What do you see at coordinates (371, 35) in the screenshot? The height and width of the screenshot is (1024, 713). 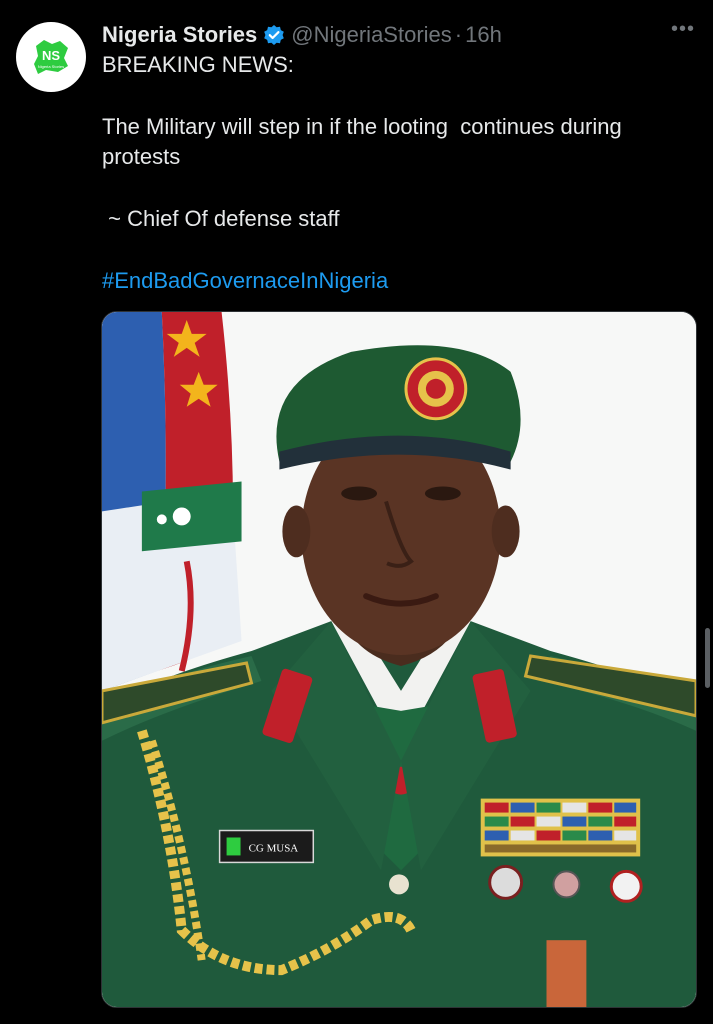 I see `author-handle: @NigeriaStories` at bounding box center [371, 35].